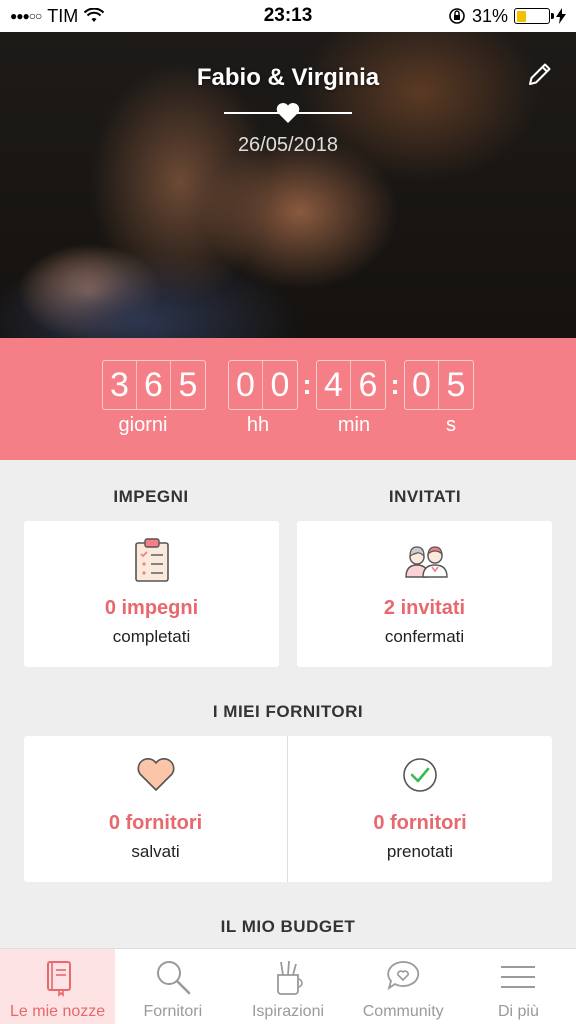  I want to click on tab-community: Community, so click(403, 986).